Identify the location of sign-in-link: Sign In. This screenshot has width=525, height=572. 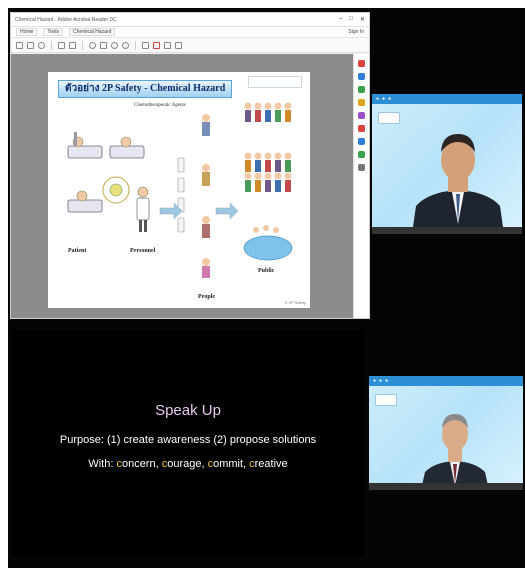
(356, 32).